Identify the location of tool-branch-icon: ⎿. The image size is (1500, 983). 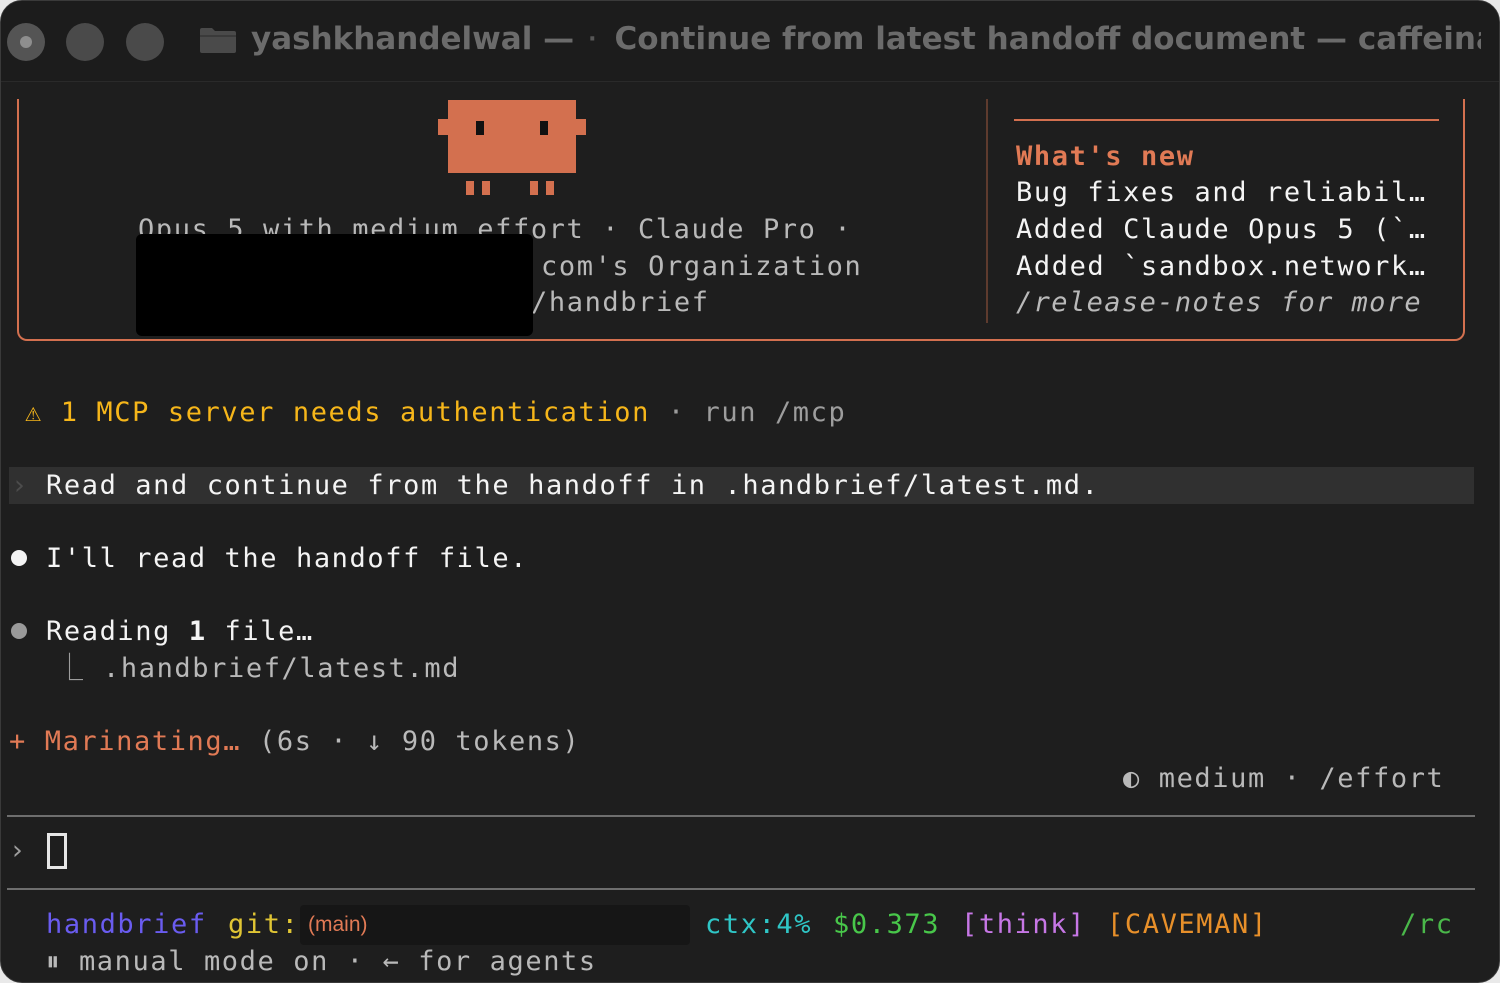
(70, 668).